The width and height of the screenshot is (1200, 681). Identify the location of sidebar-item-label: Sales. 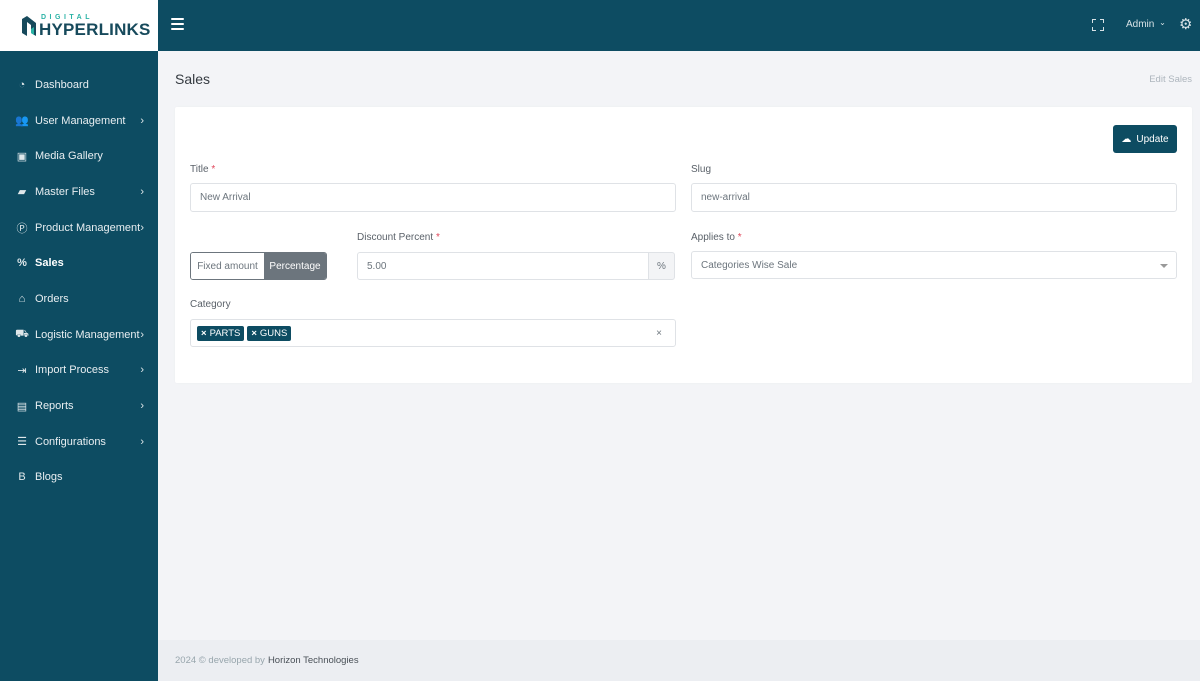
(49, 263).